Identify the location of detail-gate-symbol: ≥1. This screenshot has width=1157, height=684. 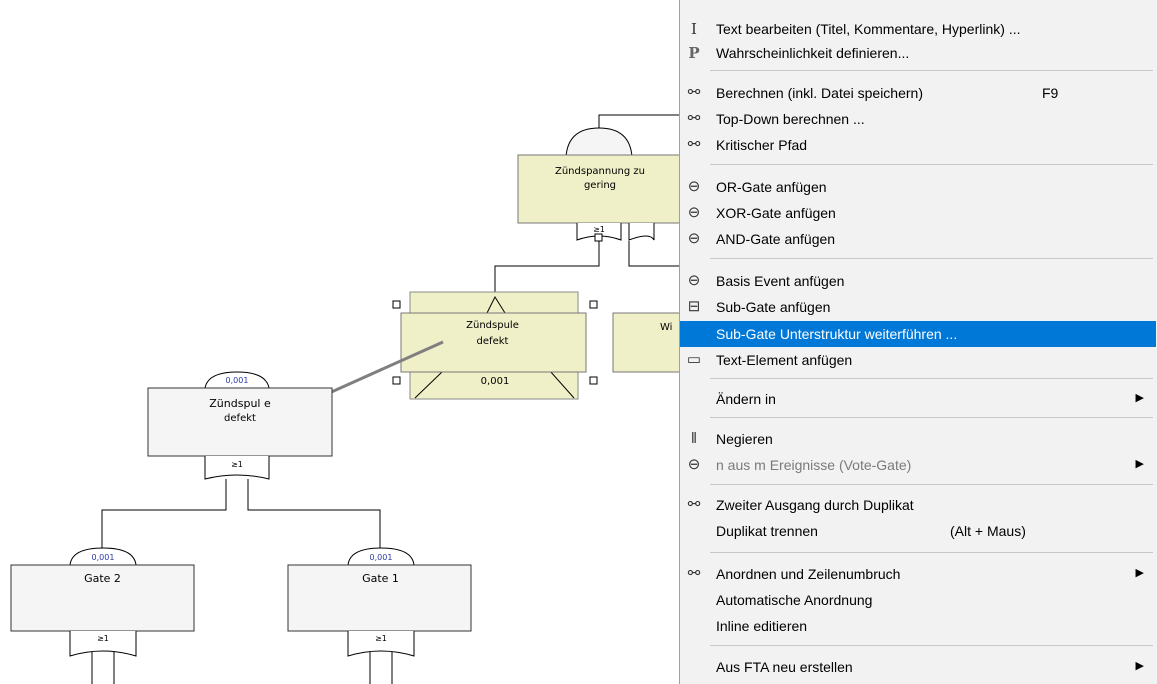
(237, 464).